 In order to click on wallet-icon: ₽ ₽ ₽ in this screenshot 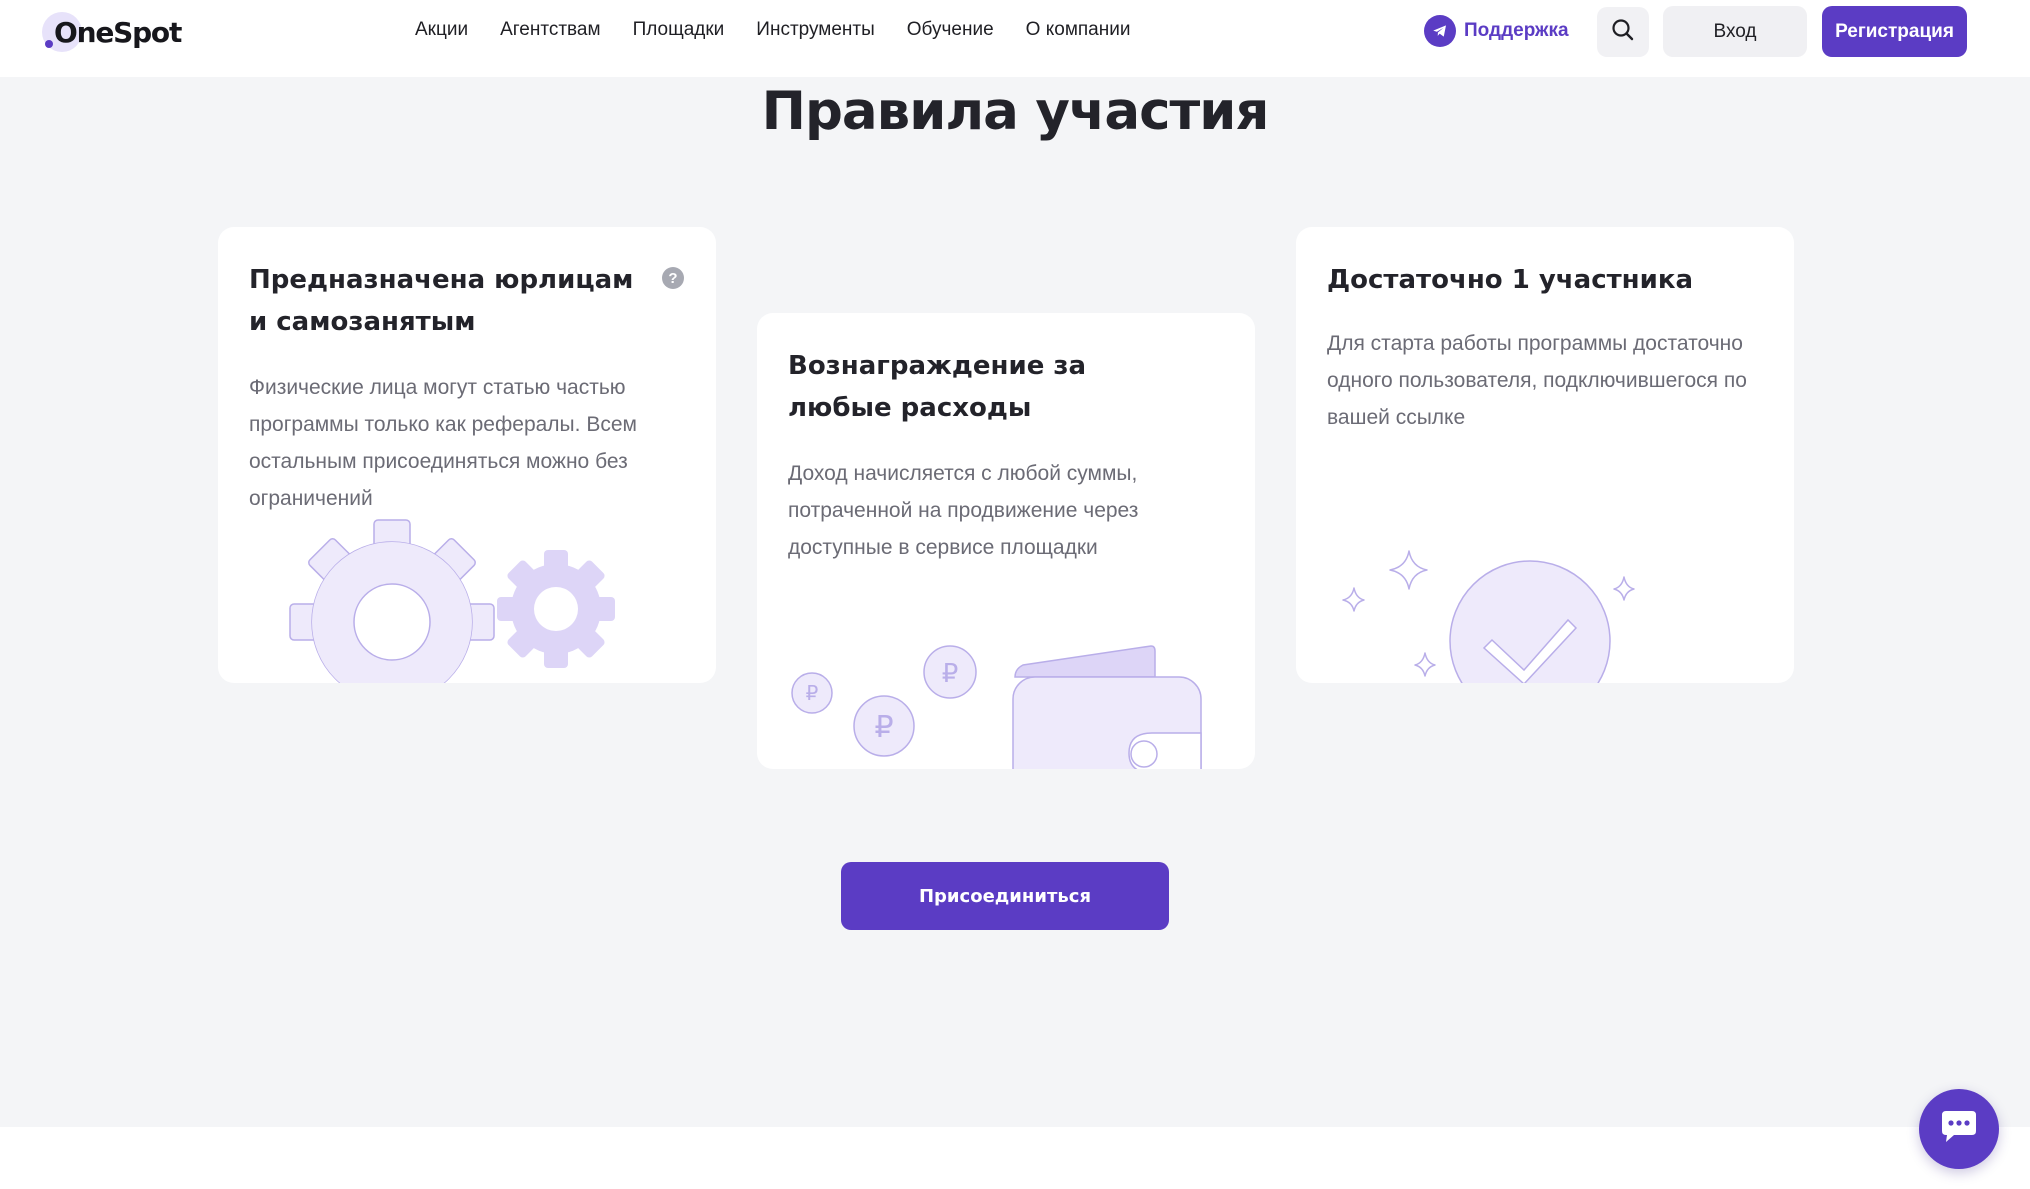, I will do `click(996, 707)`.